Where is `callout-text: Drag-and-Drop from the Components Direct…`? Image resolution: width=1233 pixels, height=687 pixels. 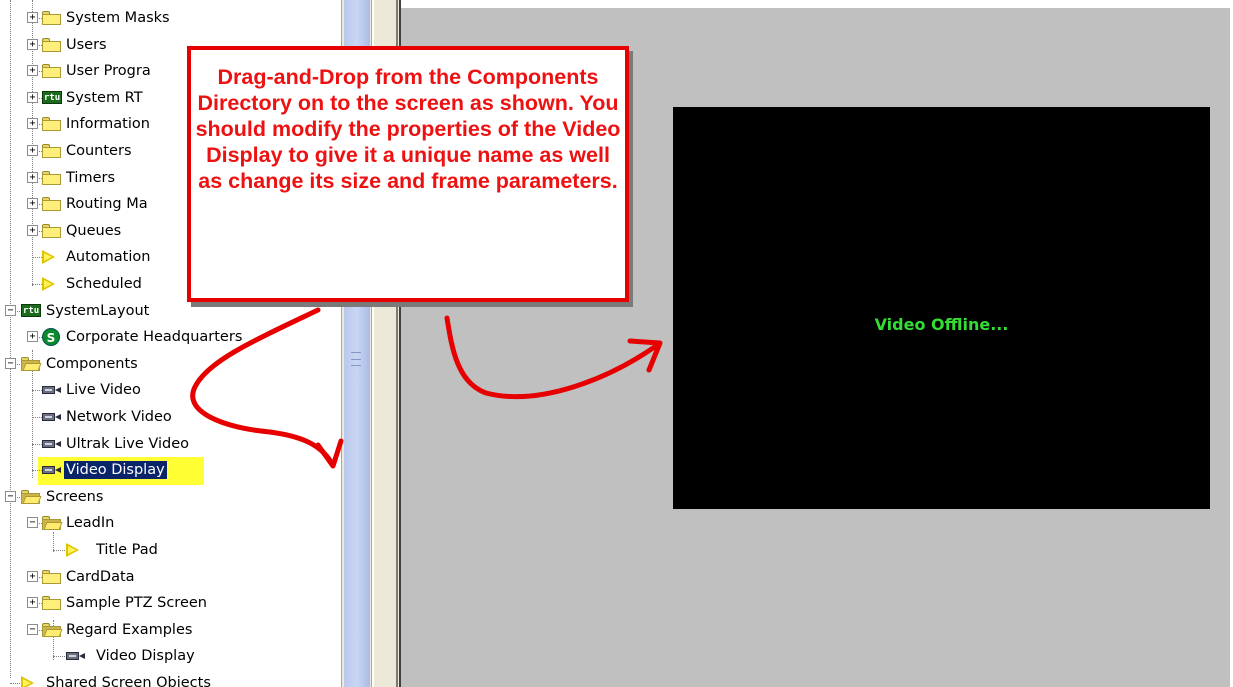
callout-text: Drag-and-Drop from the Components Direct… is located at coordinates (408, 129).